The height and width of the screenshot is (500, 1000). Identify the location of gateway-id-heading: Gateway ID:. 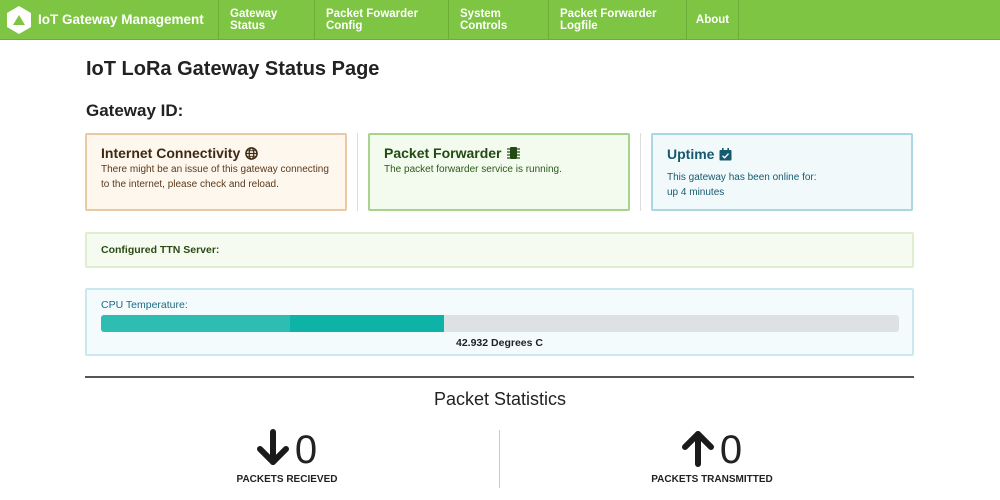
(137, 111).